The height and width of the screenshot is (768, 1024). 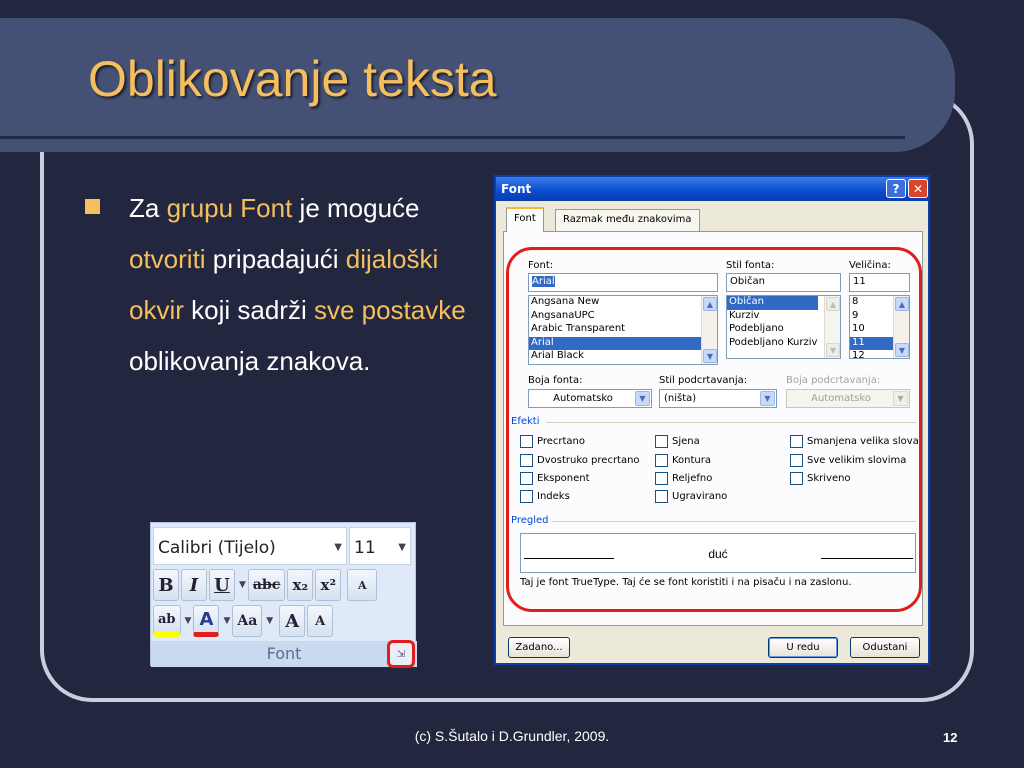 What do you see at coordinates (452, 137) in the screenshot?
I see `title-divider` at bounding box center [452, 137].